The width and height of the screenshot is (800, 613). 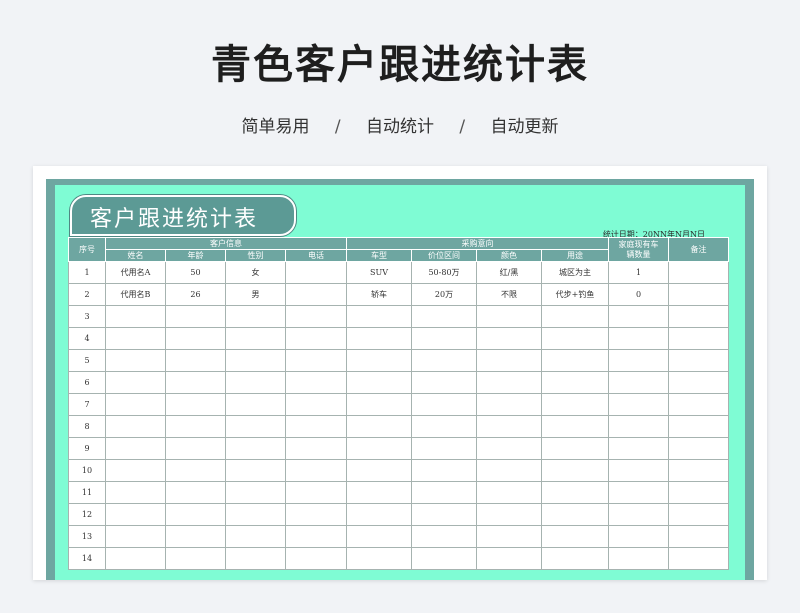 I want to click on cell-no: 14, so click(x=87, y=558).